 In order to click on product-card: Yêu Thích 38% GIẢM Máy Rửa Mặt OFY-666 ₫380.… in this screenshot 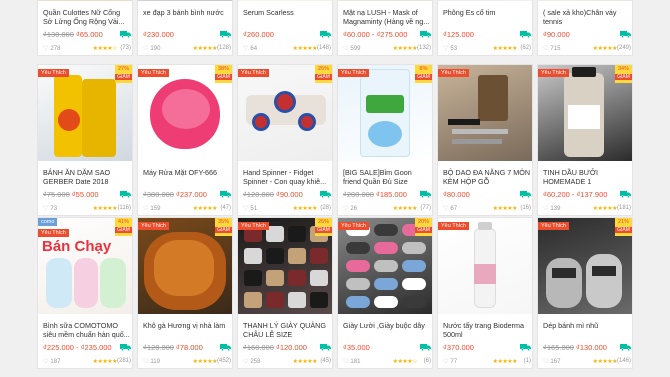, I will do `click(185, 140)`.